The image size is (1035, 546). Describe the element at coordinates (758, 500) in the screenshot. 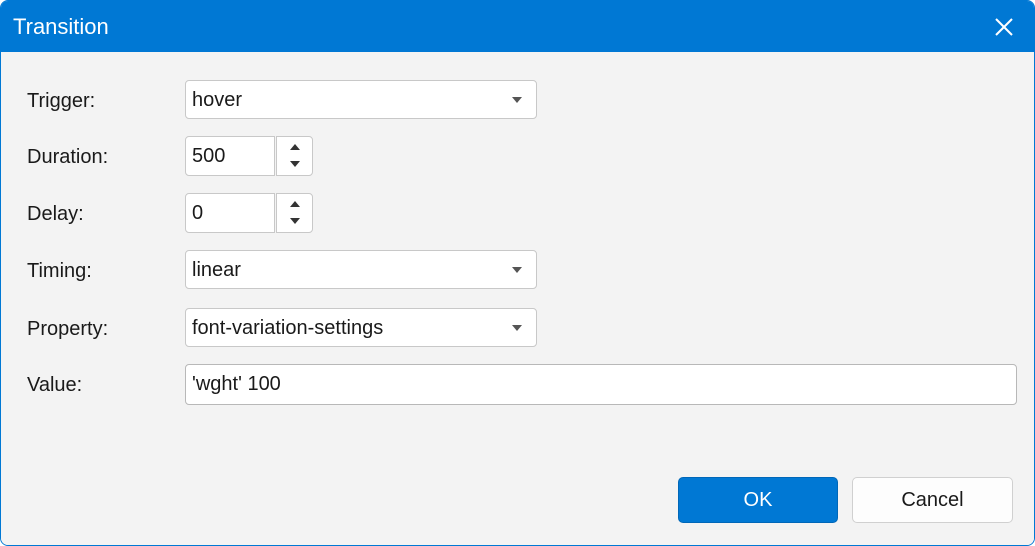

I see `ok-button: OK` at that location.